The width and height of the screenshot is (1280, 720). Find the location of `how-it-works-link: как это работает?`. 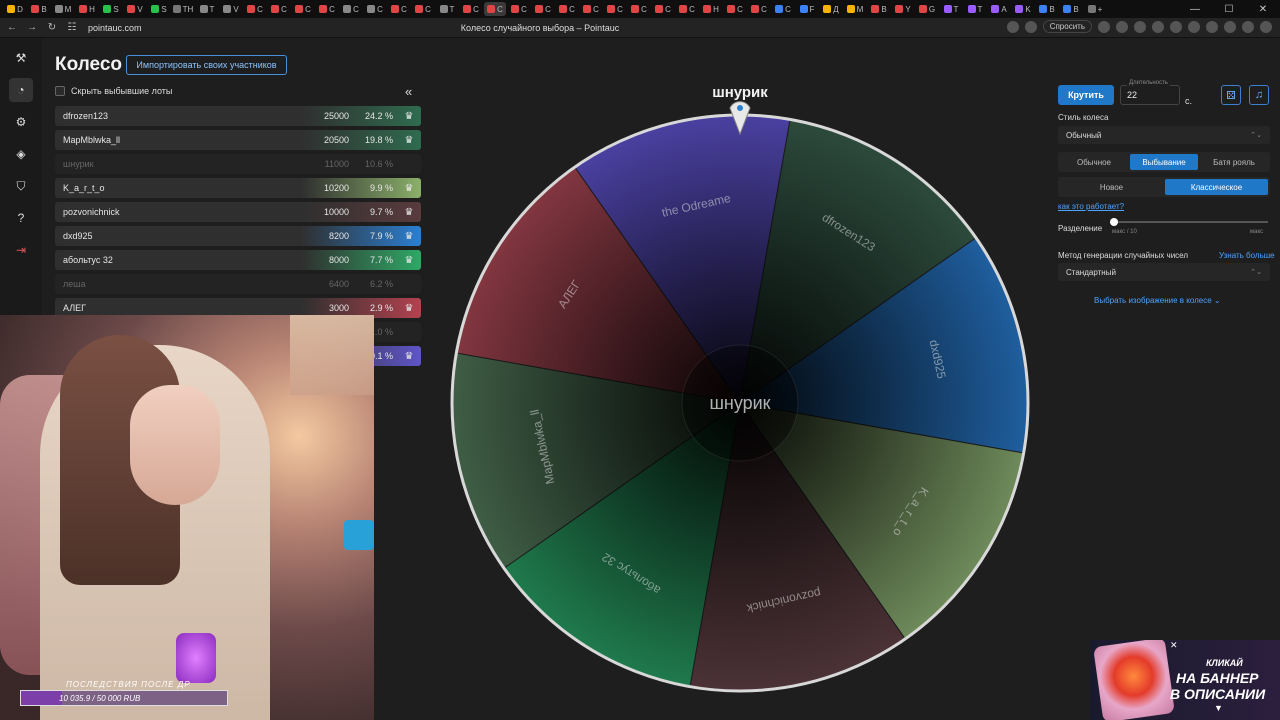

how-it-works-link: как это работает? is located at coordinates (1091, 206).